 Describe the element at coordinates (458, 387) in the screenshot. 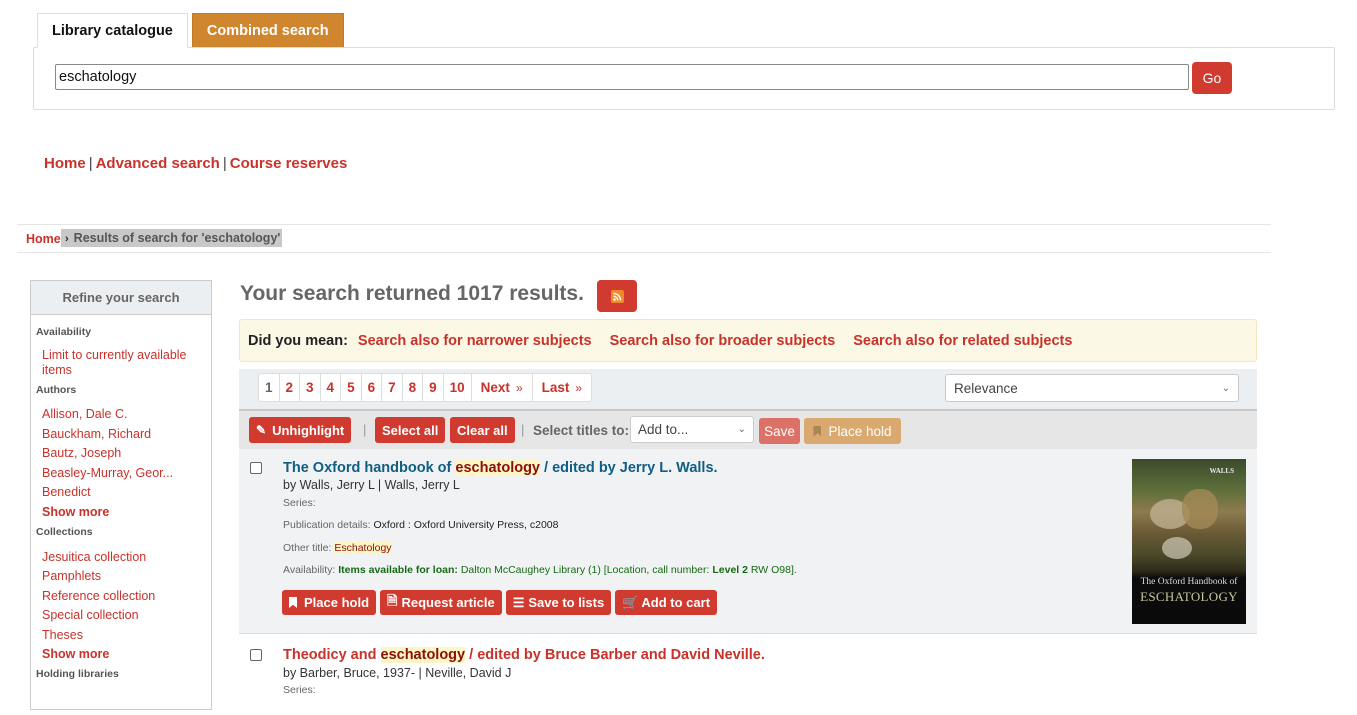

I see `page-link: 10` at that location.